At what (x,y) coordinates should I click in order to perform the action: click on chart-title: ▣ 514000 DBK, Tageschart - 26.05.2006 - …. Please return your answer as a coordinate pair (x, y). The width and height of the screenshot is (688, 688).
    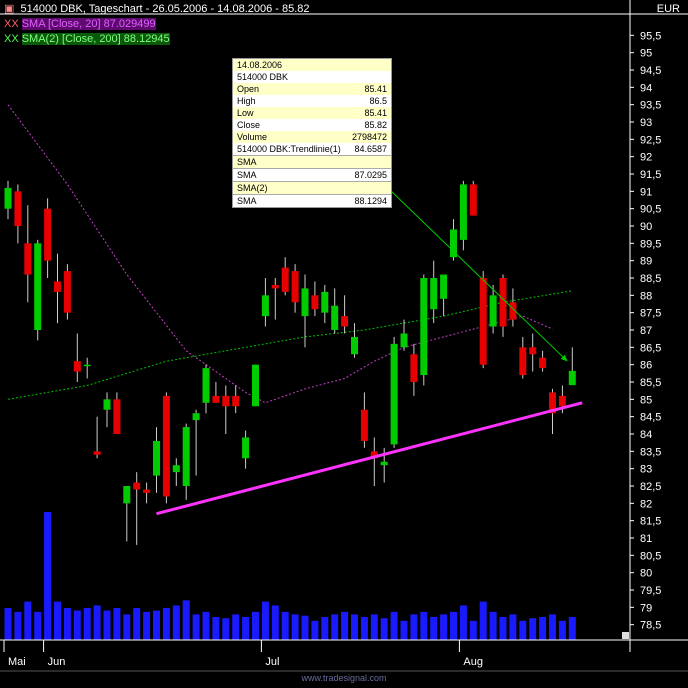
    Looking at the image, I should click on (157, 9).